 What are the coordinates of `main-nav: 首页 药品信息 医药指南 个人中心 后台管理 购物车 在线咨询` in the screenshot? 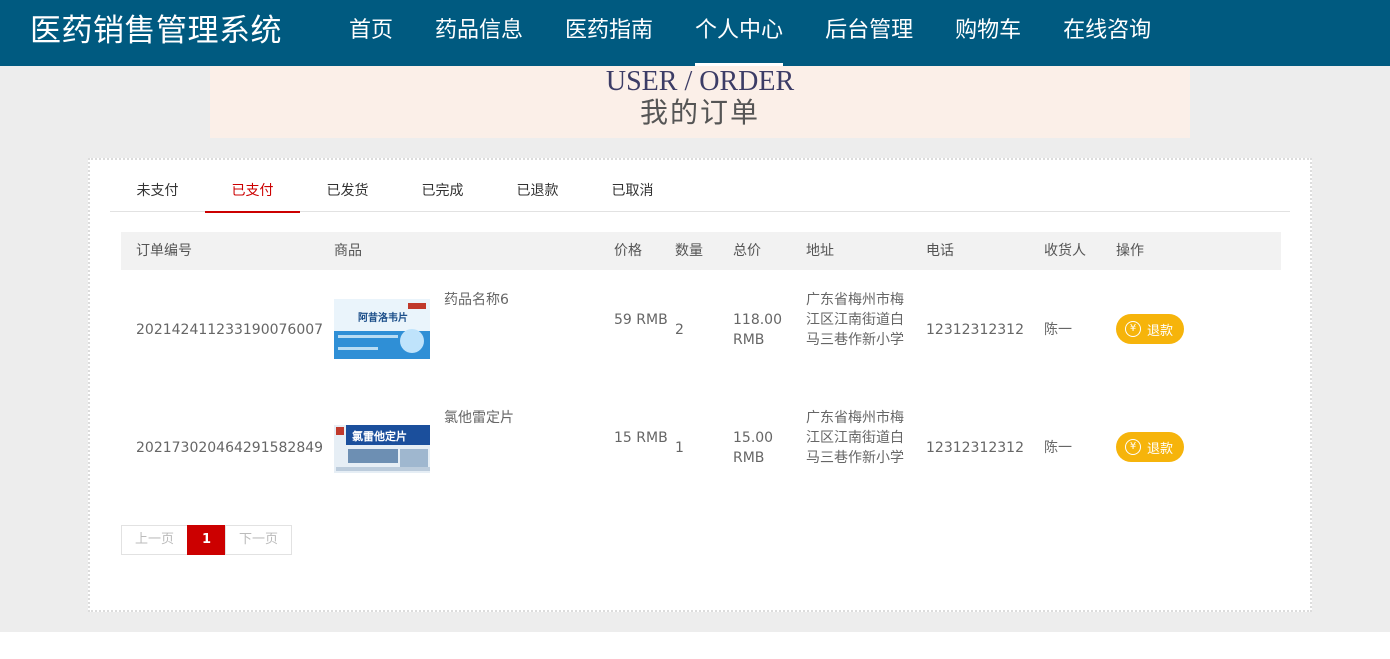 It's located at (750, 33).